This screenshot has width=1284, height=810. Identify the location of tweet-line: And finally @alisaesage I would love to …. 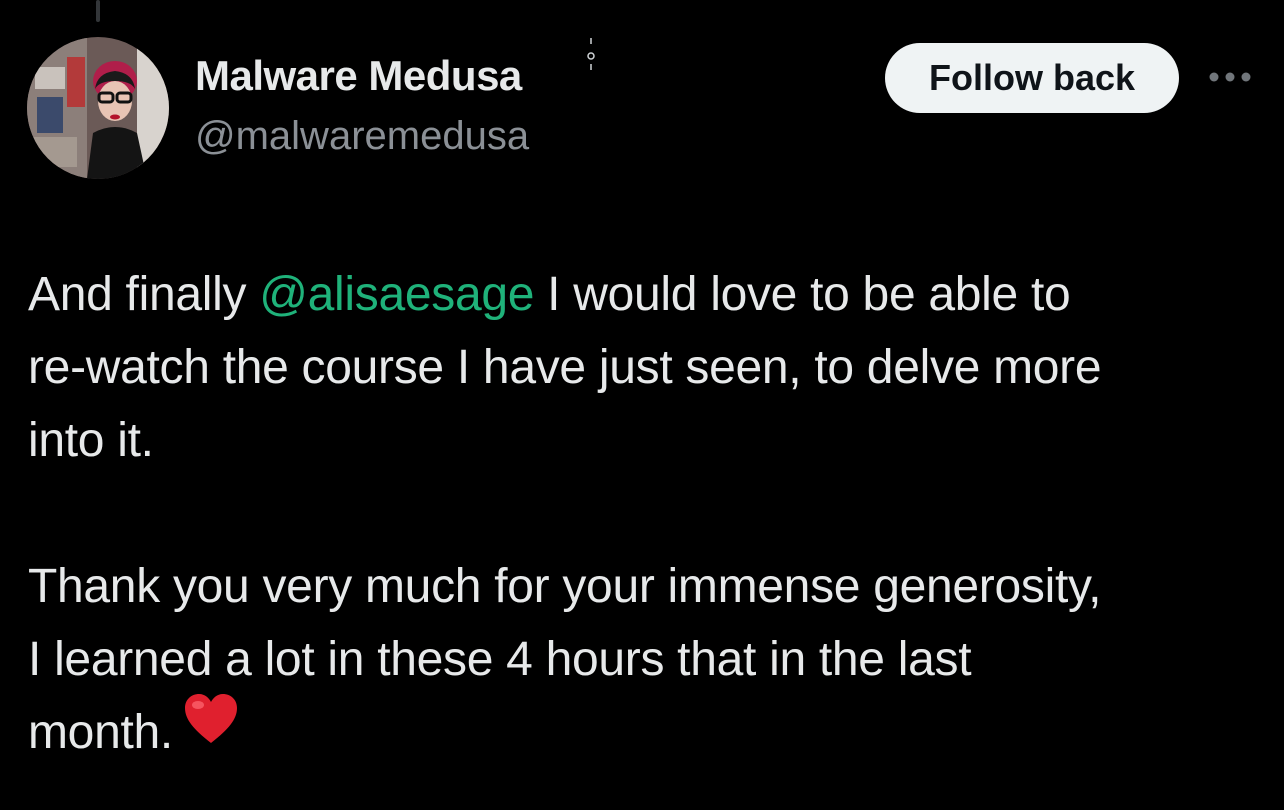
(648, 294).